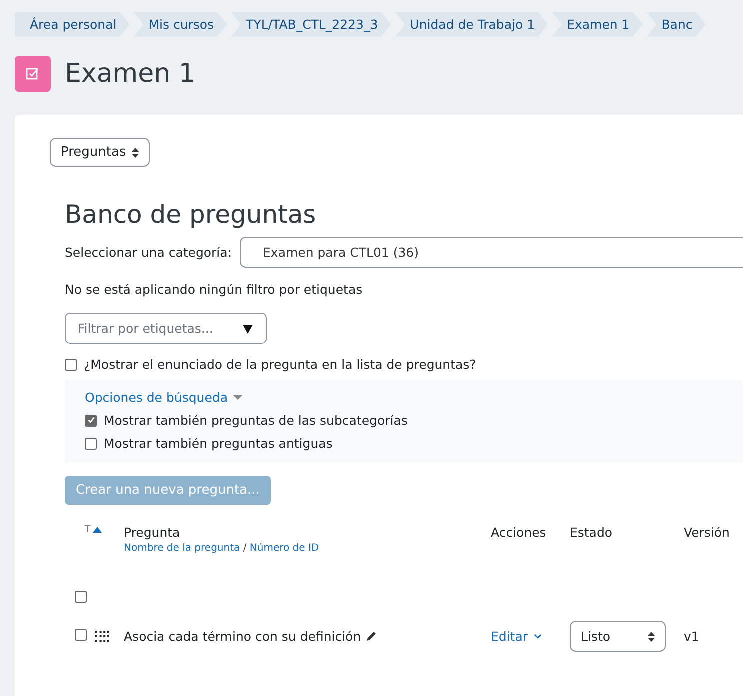 Image resolution: width=743 pixels, height=696 pixels. I want to click on search-options-toggle: Opciones de búsqueda, so click(414, 397).